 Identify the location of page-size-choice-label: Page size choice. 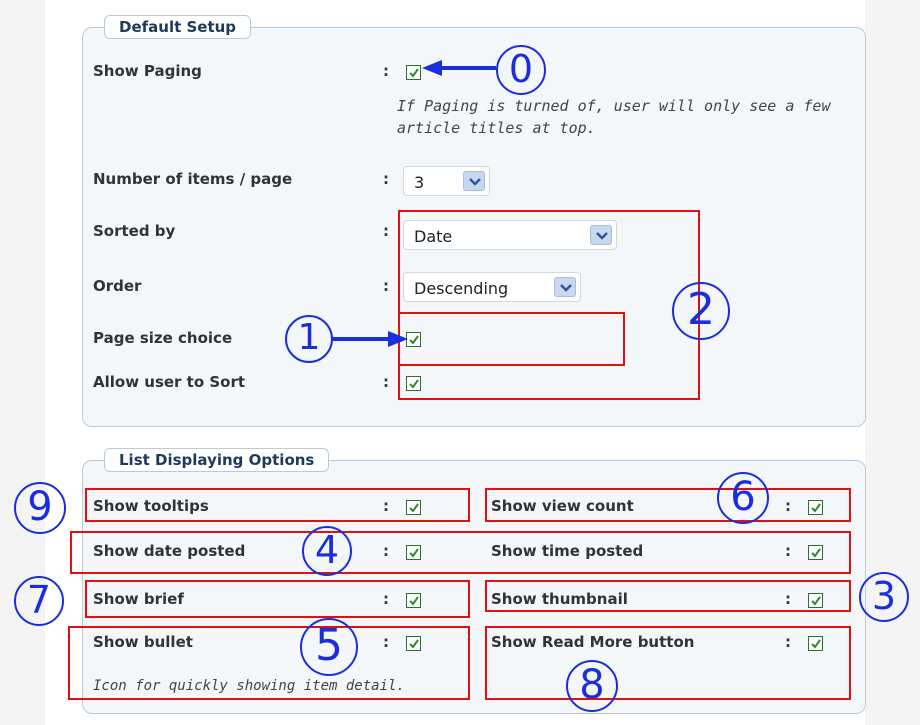
(163, 338).